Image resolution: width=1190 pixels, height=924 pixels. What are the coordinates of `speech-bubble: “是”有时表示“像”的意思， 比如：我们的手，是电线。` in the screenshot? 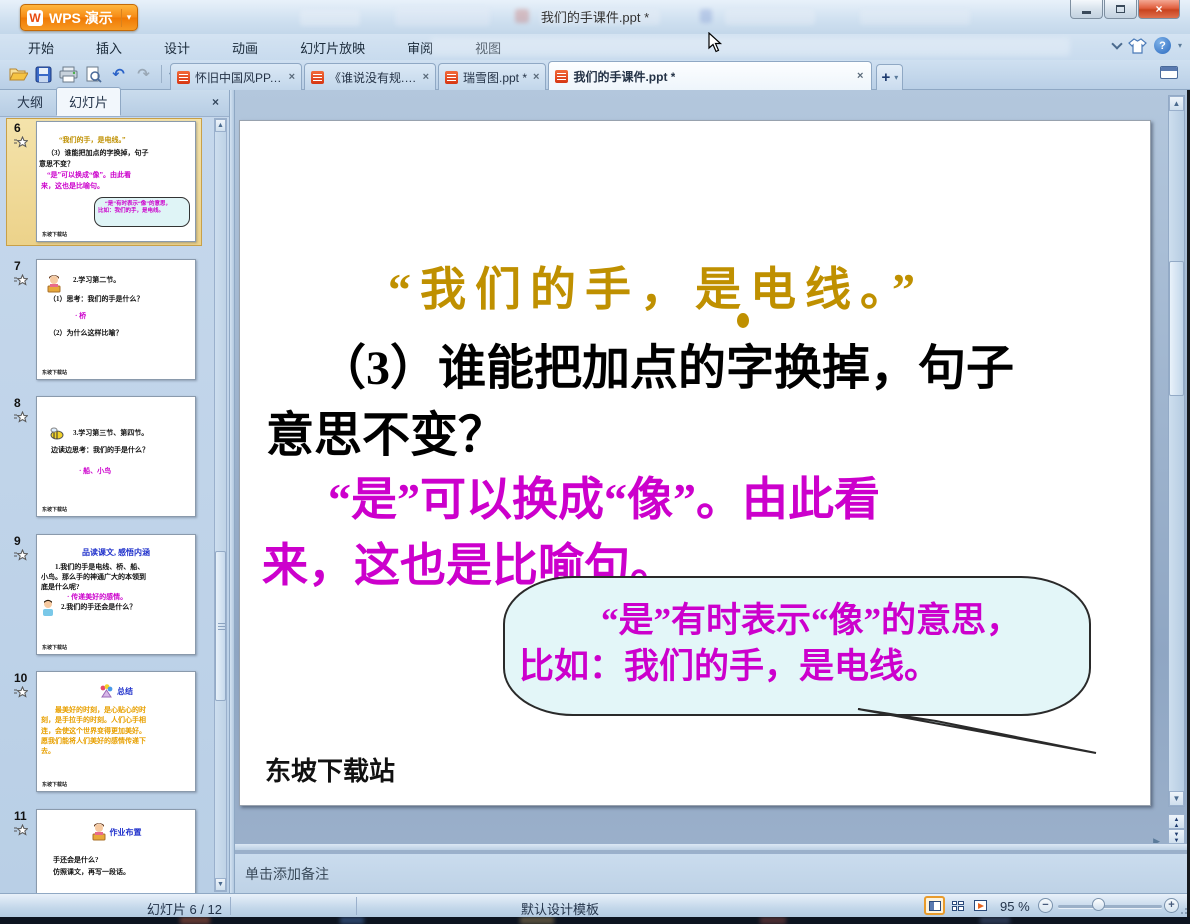 It's located at (797, 646).